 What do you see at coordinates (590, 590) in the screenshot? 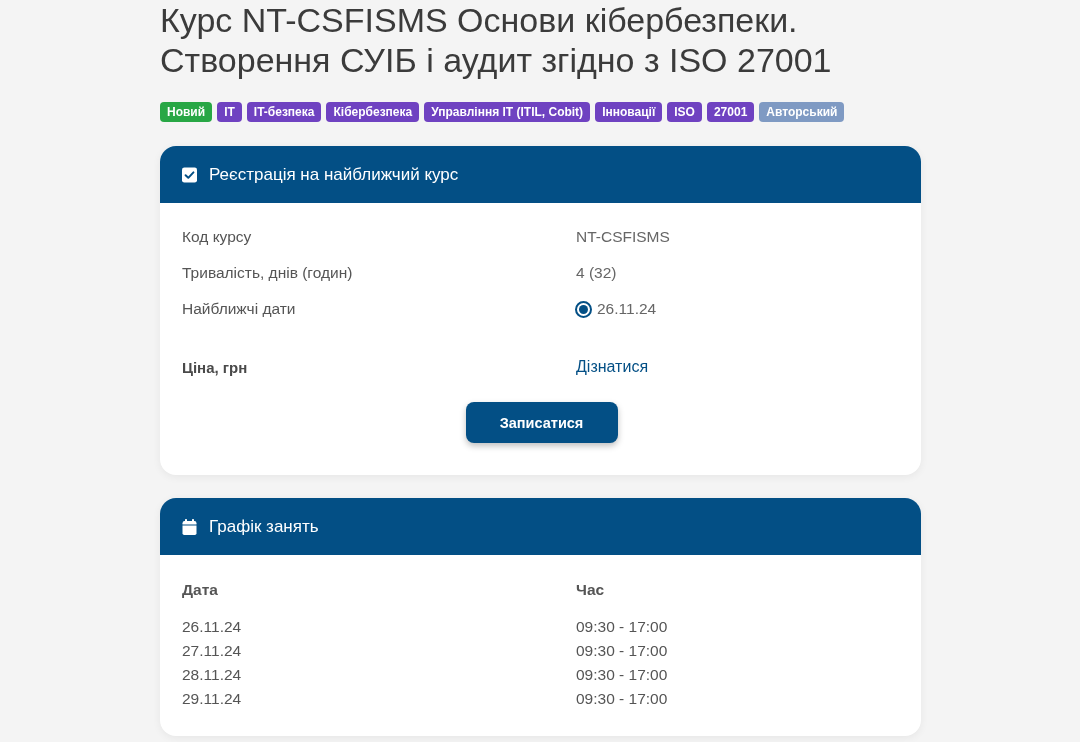
I see `column-header: Час` at bounding box center [590, 590].